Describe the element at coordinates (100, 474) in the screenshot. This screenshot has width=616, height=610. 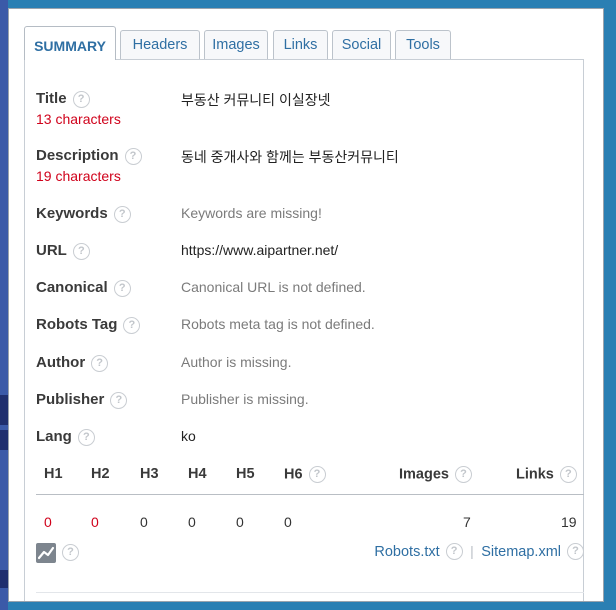
I see `h2-header: H2` at that location.